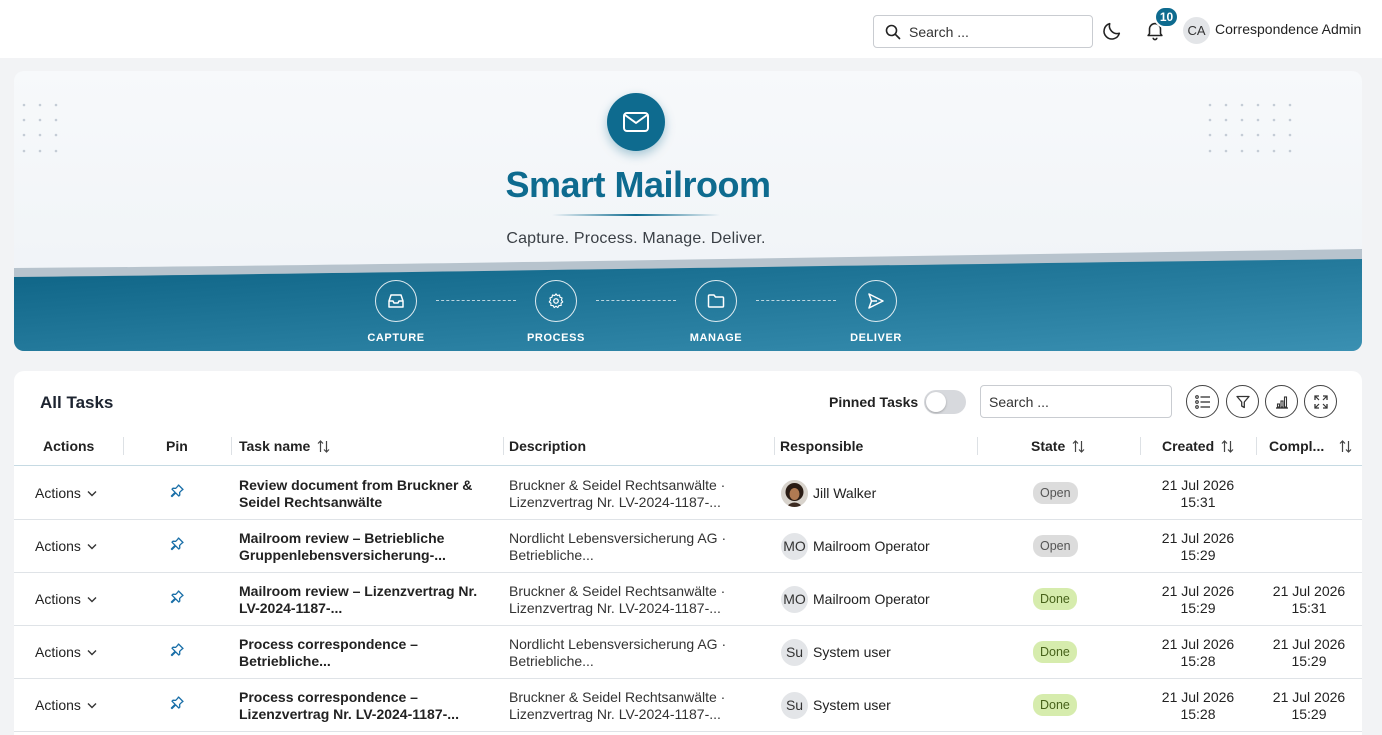  I want to click on column-header-pin: Pin, so click(177, 446).